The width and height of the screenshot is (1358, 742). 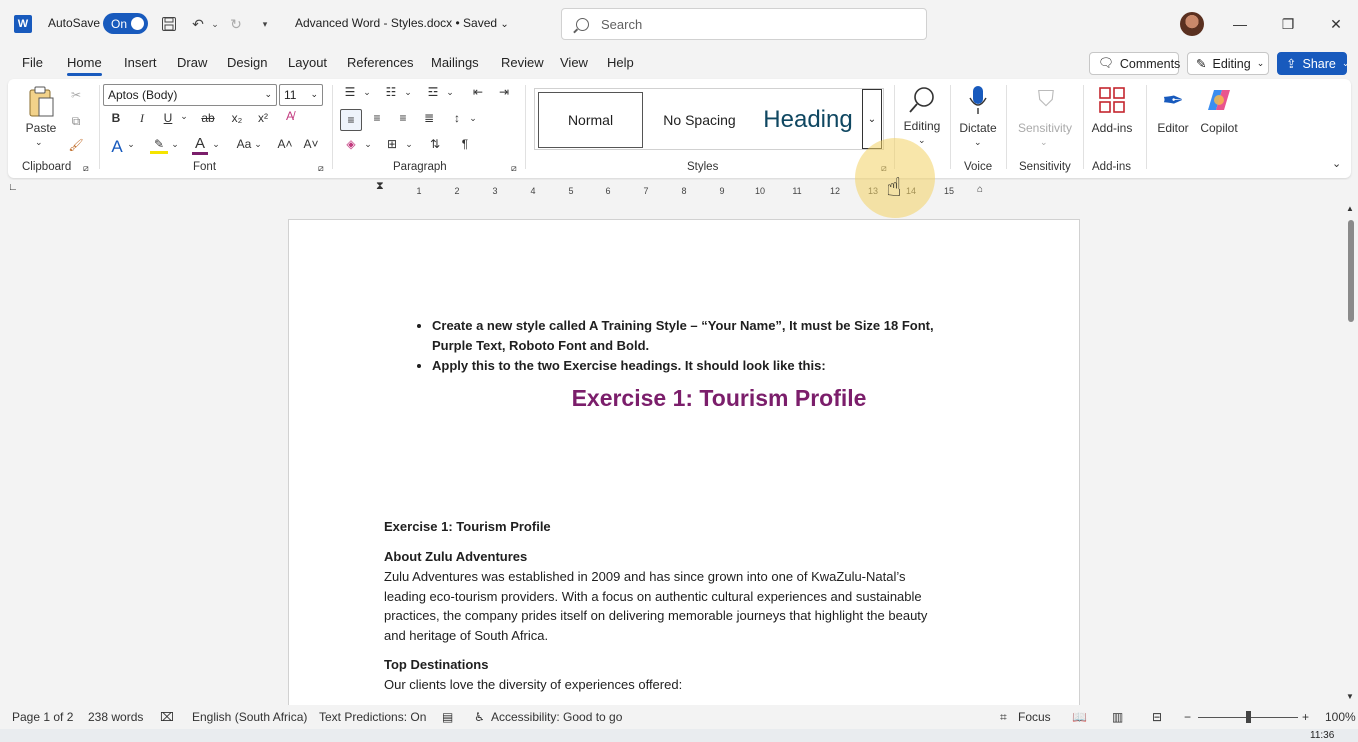 What do you see at coordinates (1350, 208) in the screenshot?
I see `scroll-up-icon: ▲` at bounding box center [1350, 208].